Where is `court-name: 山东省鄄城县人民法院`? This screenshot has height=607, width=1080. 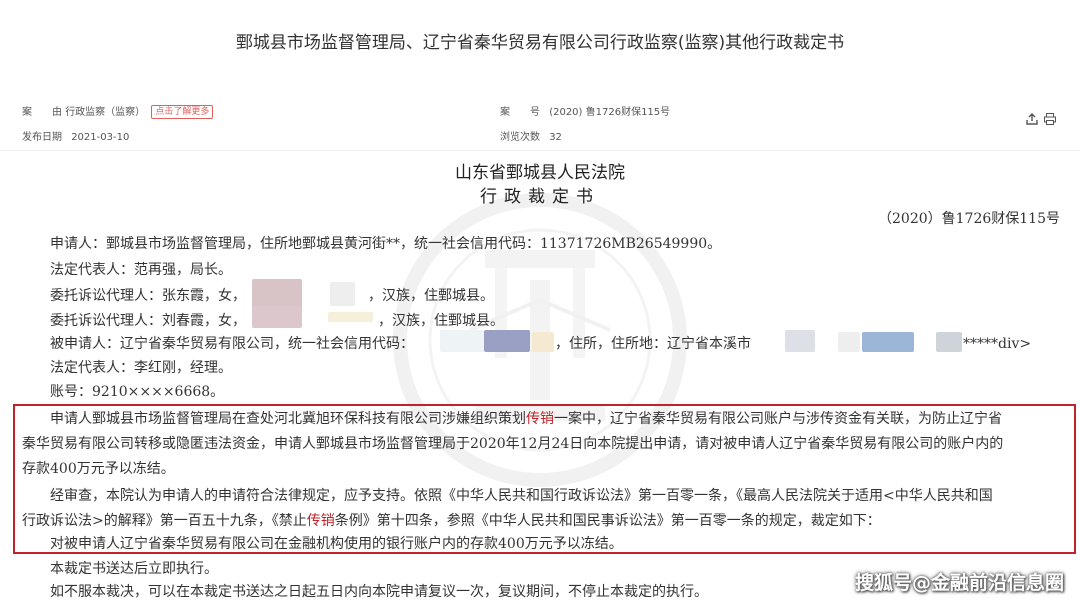 court-name: 山东省鄄城县人民法院 is located at coordinates (540, 173).